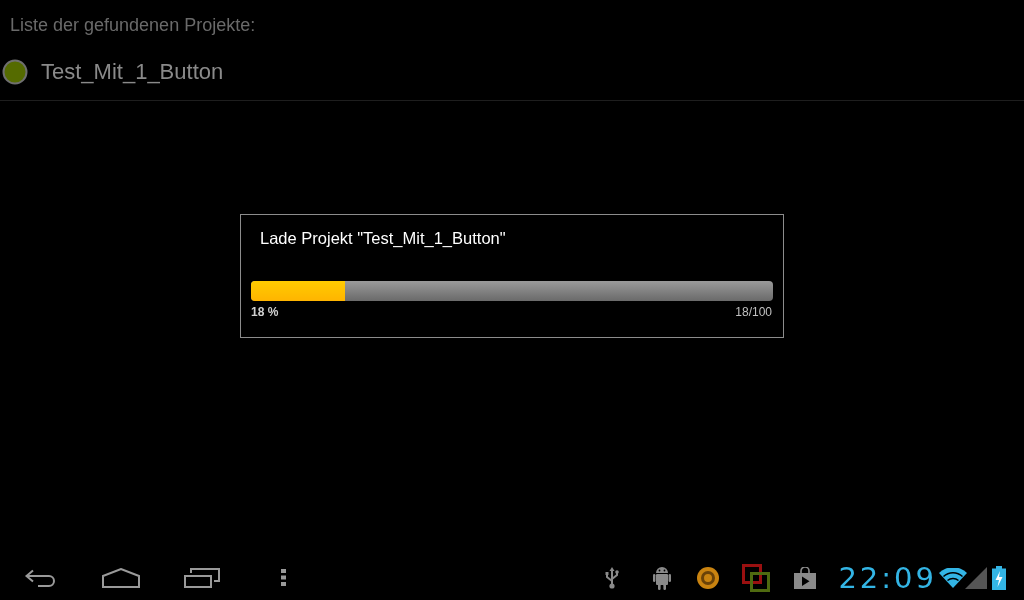 This screenshot has height=600, width=1024. Describe the element at coordinates (41, 577) in the screenshot. I see `back-icon` at that location.